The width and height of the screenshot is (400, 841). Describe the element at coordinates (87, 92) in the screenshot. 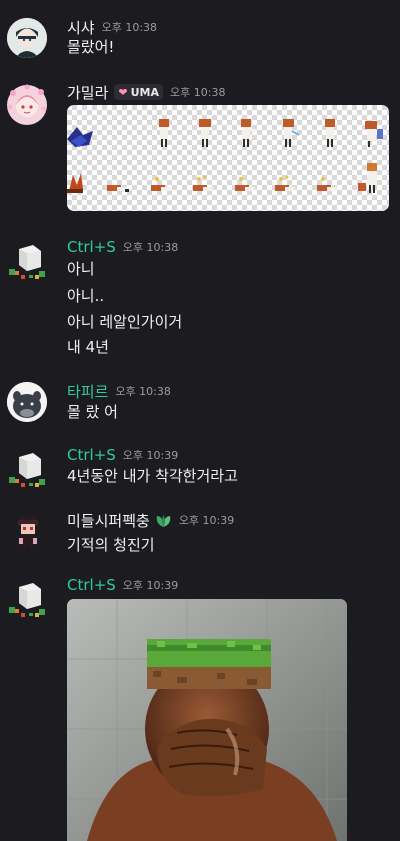

I see `username: 가밀라` at that location.